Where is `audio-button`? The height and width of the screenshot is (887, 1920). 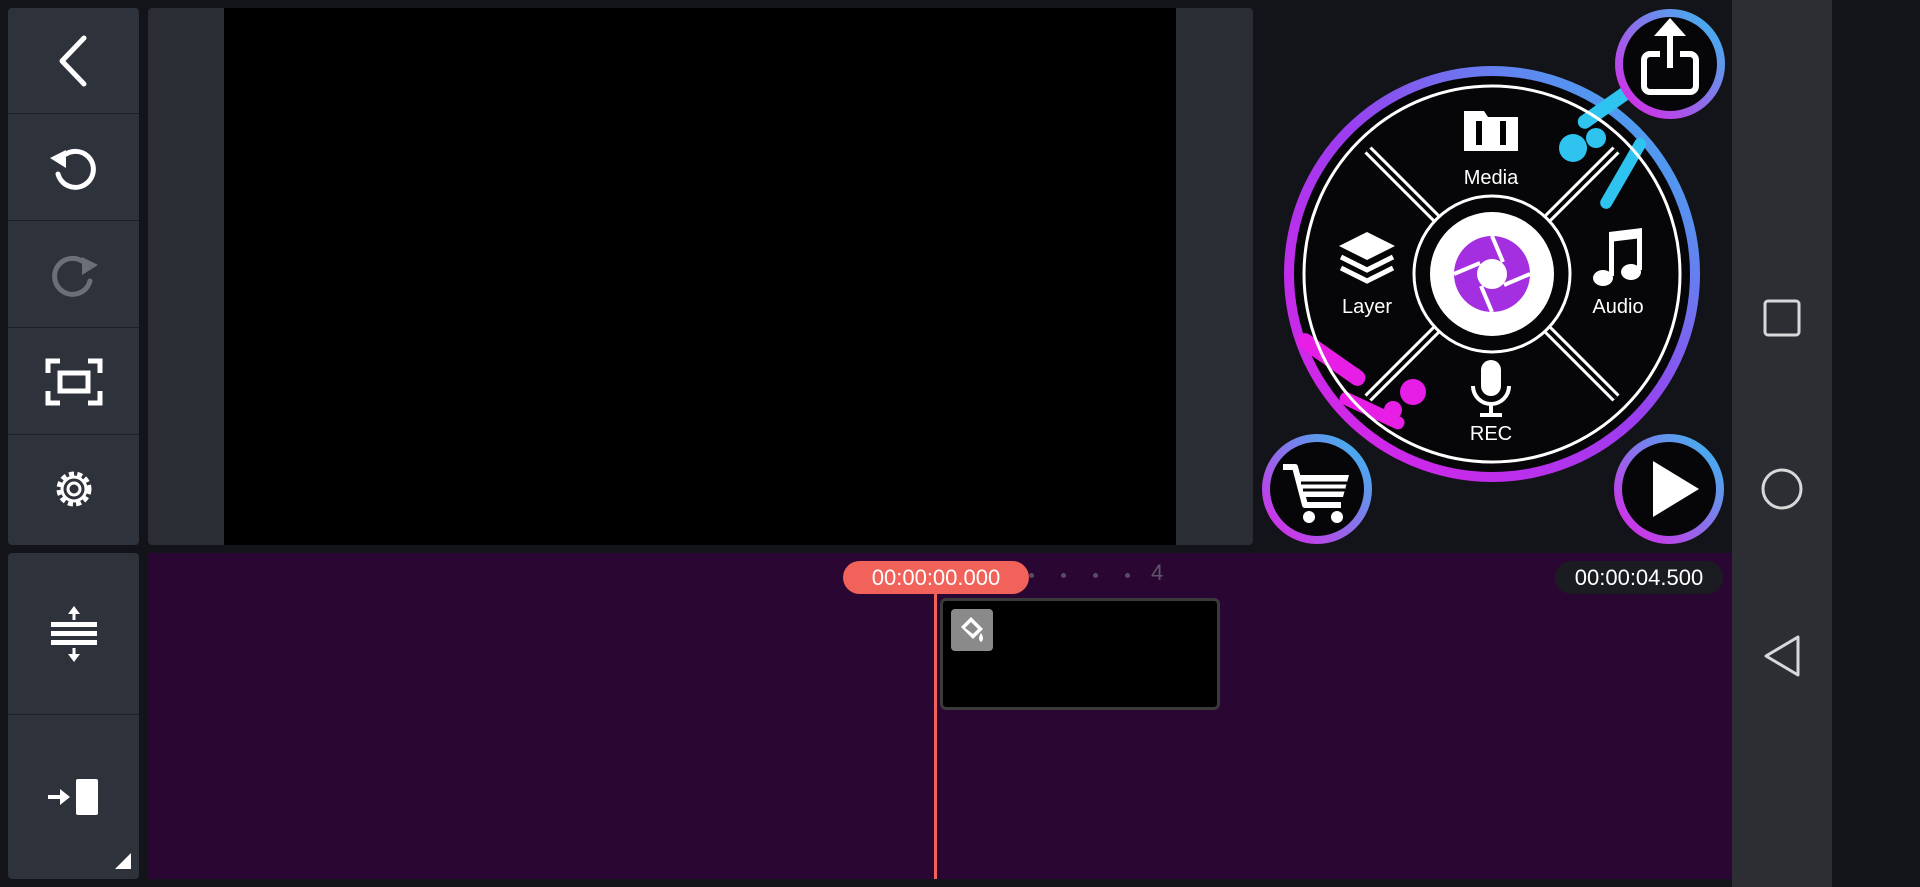
audio-button is located at coordinates (1618, 261).